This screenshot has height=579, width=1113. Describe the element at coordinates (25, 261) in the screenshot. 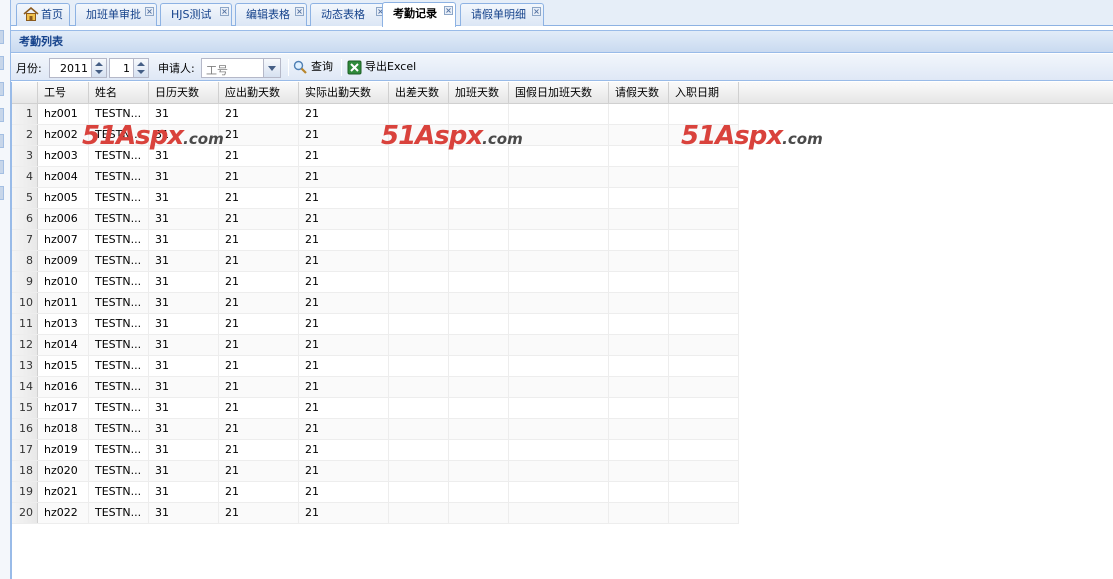

I see `row-number: 8` at that location.